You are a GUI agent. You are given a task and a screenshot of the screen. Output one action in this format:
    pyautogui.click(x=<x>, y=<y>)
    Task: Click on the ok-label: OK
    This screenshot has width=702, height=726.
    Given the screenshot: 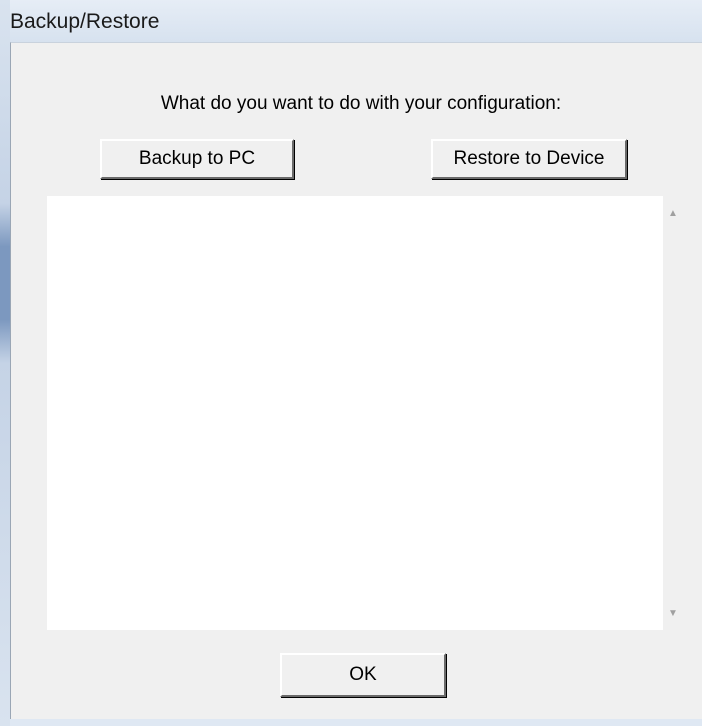 What is the action you would take?
    pyautogui.click(x=363, y=674)
    